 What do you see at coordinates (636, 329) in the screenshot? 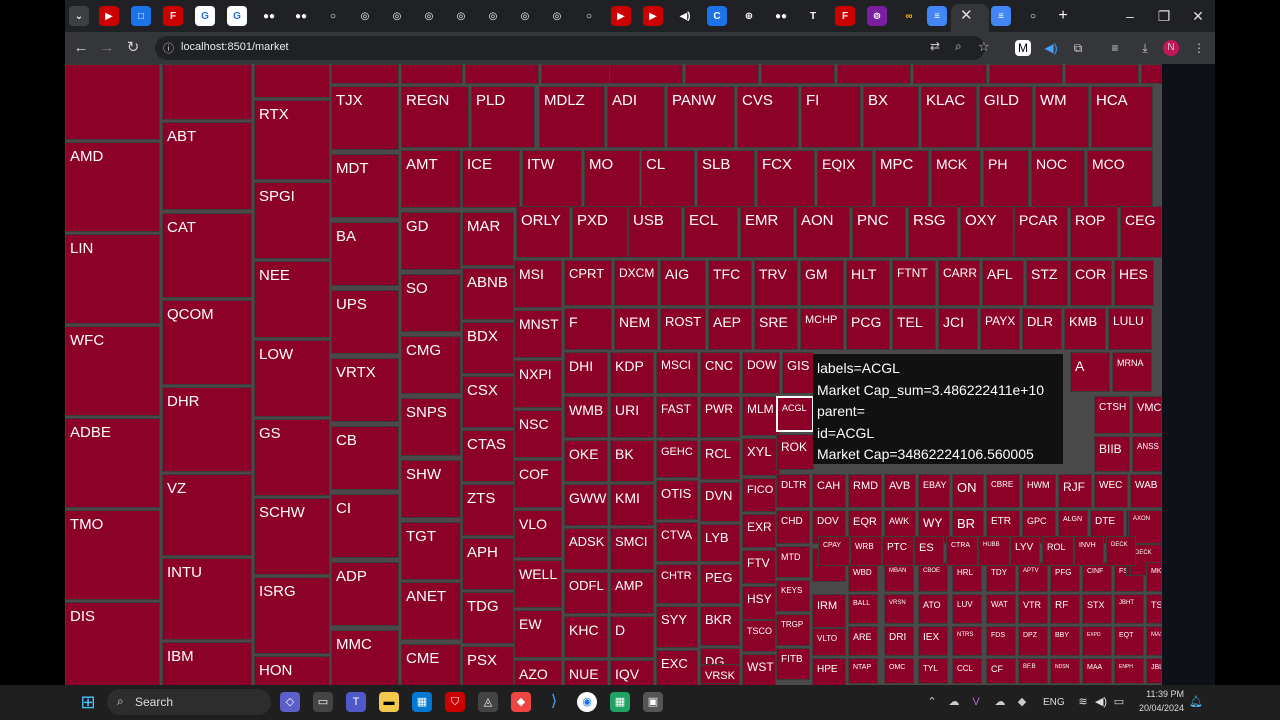
I see `treemap-cell-nem: NEM` at bounding box center [636, 329].